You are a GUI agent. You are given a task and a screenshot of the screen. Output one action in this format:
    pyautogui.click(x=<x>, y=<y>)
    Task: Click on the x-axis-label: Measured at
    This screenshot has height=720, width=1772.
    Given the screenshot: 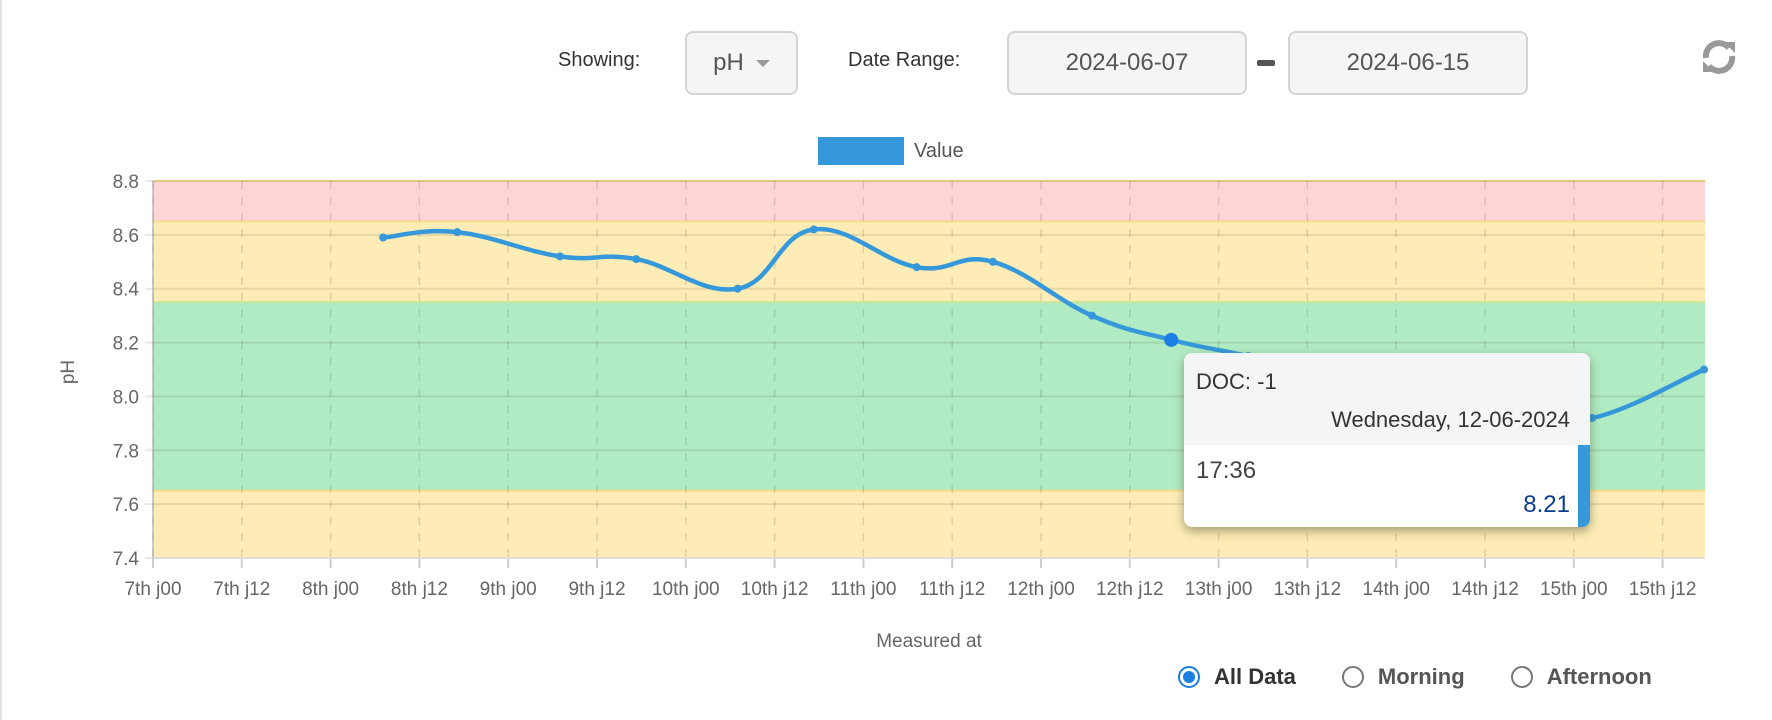 What is the action you would take?
    pyautogui.click(x=929, y=641)
    